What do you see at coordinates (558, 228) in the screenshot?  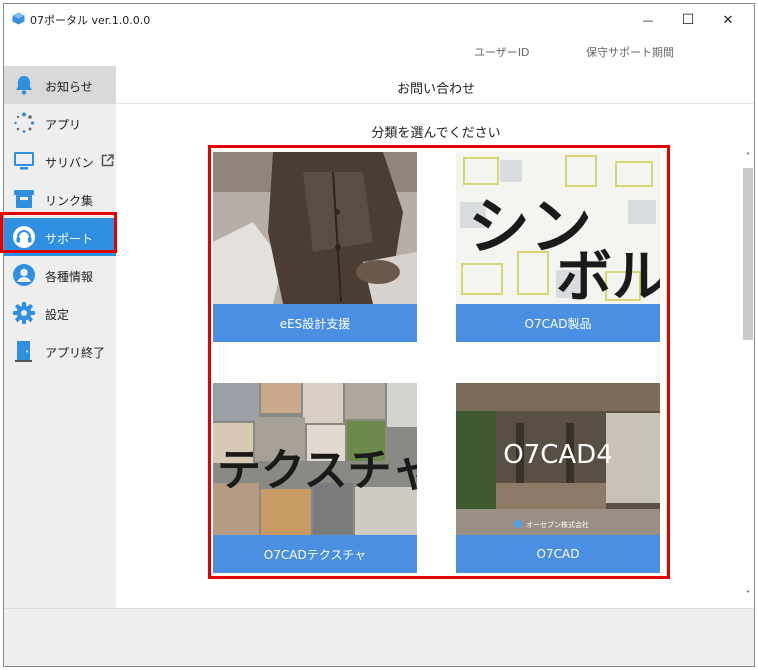 I see `symbol-thumbnail: シン ボル` at bounding box center [558, 228].